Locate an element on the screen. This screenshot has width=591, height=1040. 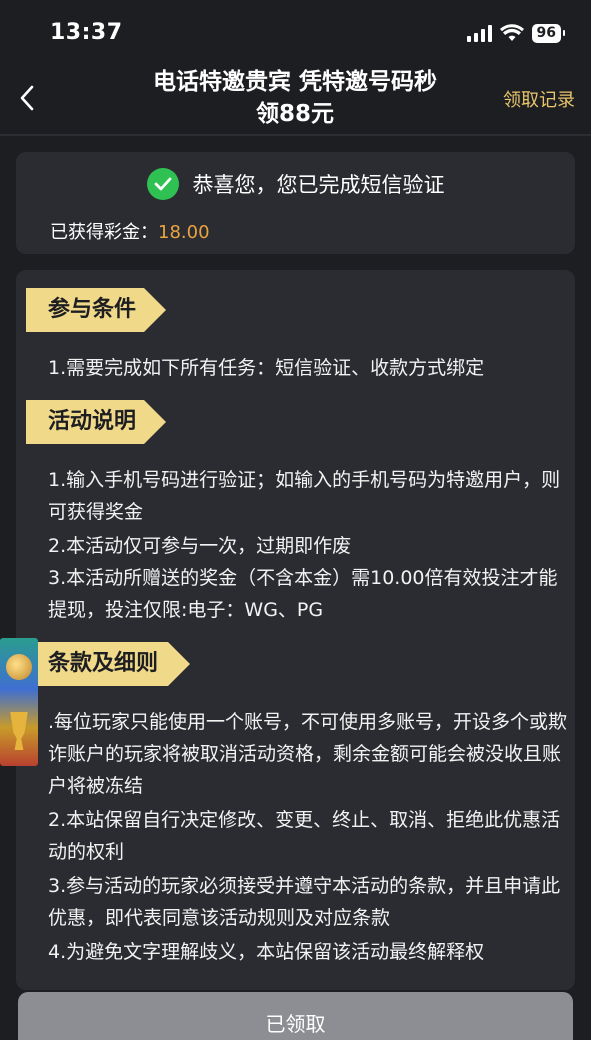
claim-record-link: 领取记录 is located at coordinates (539, 99).